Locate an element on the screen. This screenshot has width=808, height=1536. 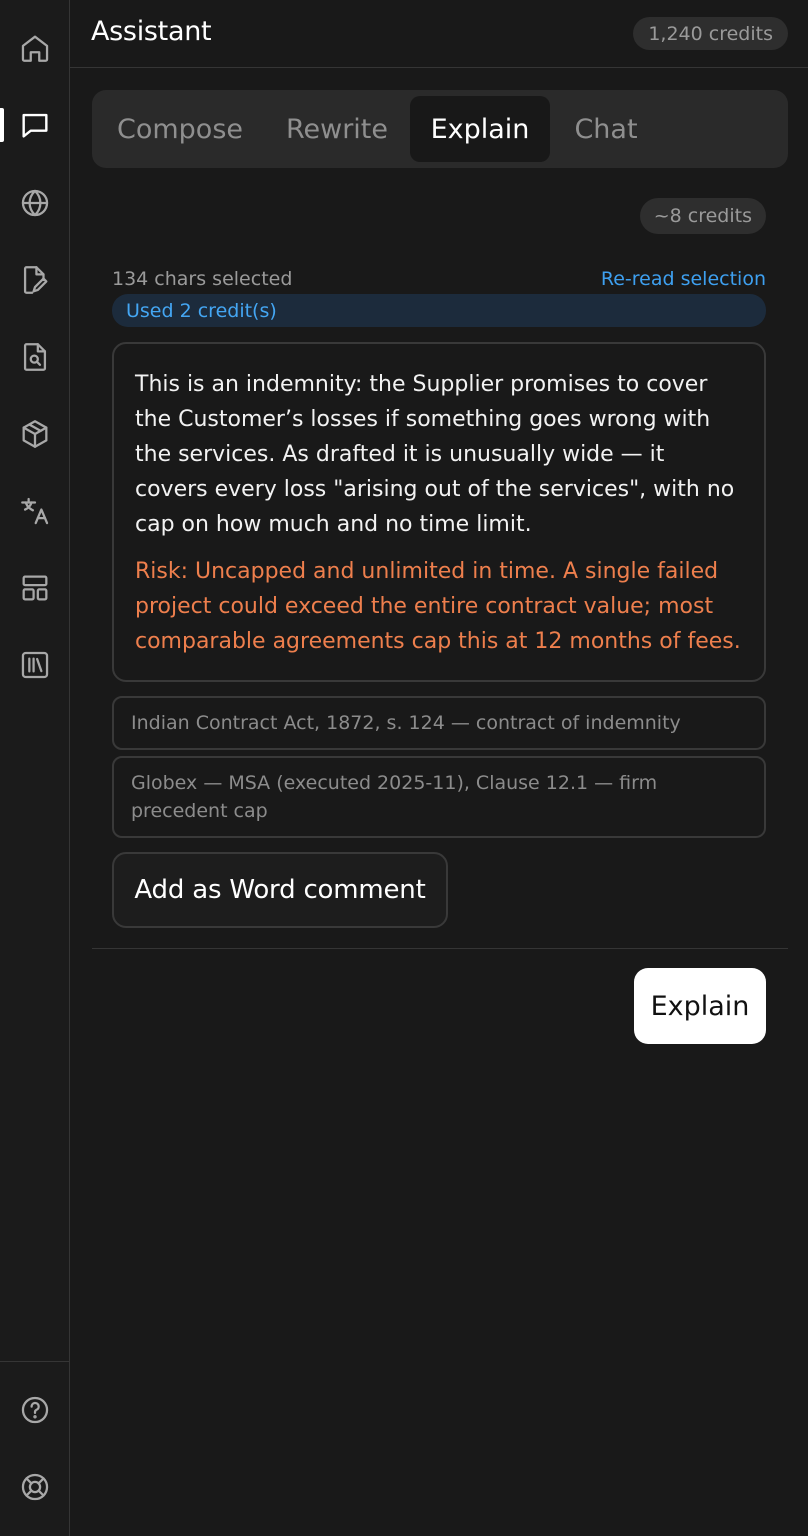
sidebar-item-chat is located at coordinates (34, 125).